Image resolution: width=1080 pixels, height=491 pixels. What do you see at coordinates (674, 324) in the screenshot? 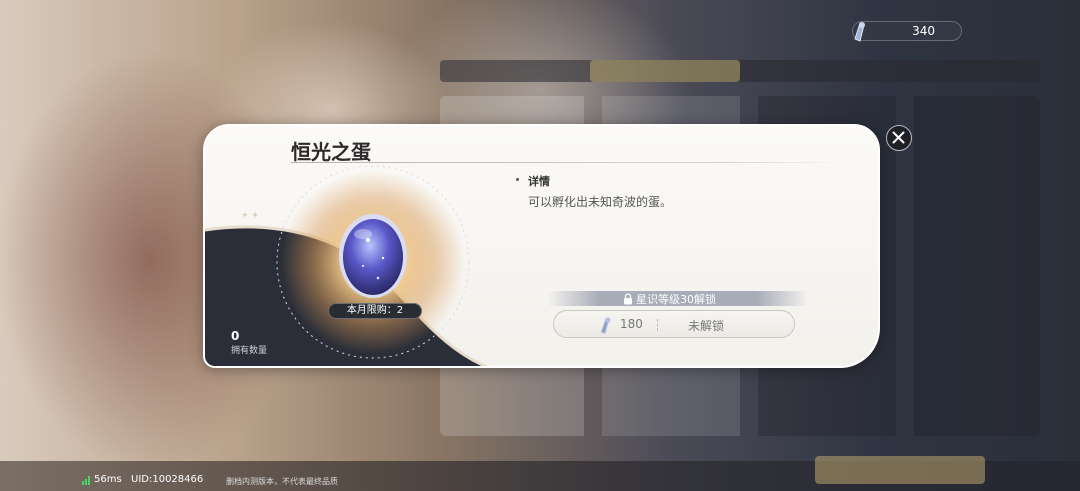
I see `purchase-button: 180 未解锁` at bounding box center [674, 324].